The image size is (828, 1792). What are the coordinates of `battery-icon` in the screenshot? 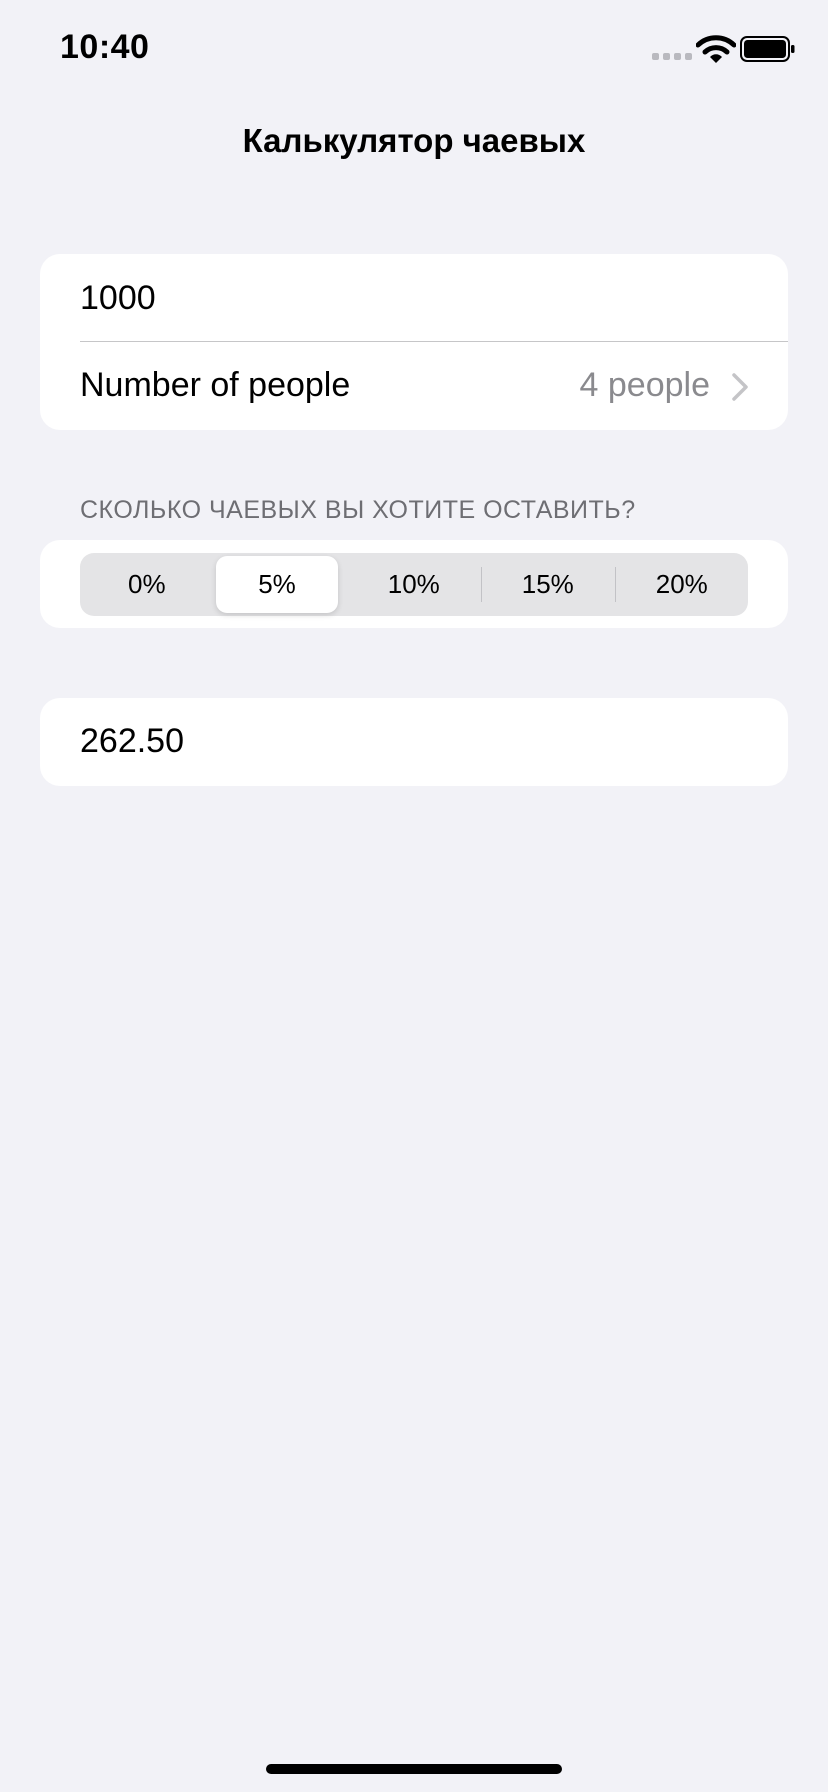 It's located at (767, 49).